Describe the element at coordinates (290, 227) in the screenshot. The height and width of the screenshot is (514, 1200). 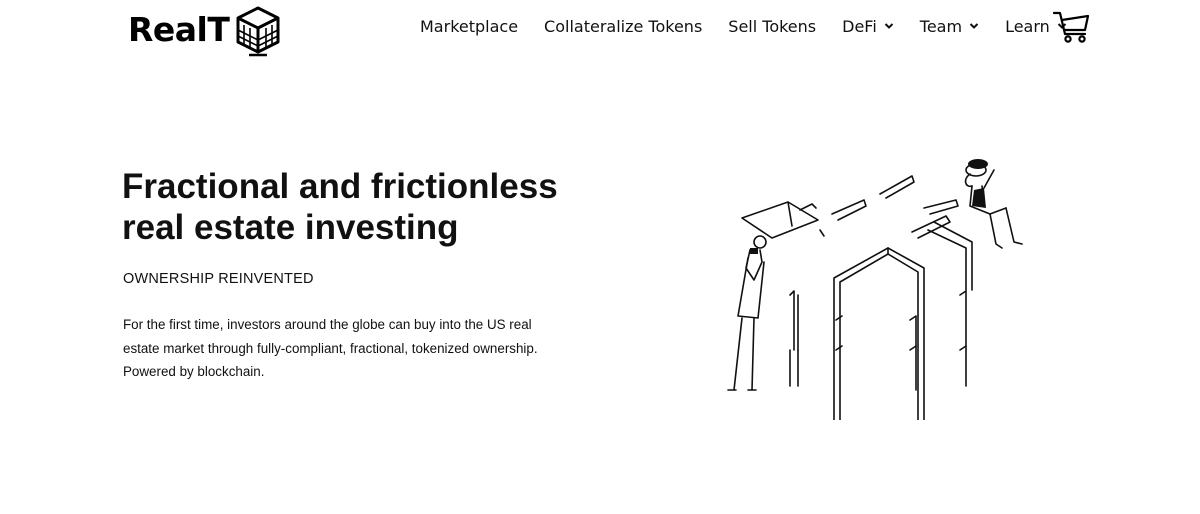
I see `hero-title-line-2: real estate investing` at that location.